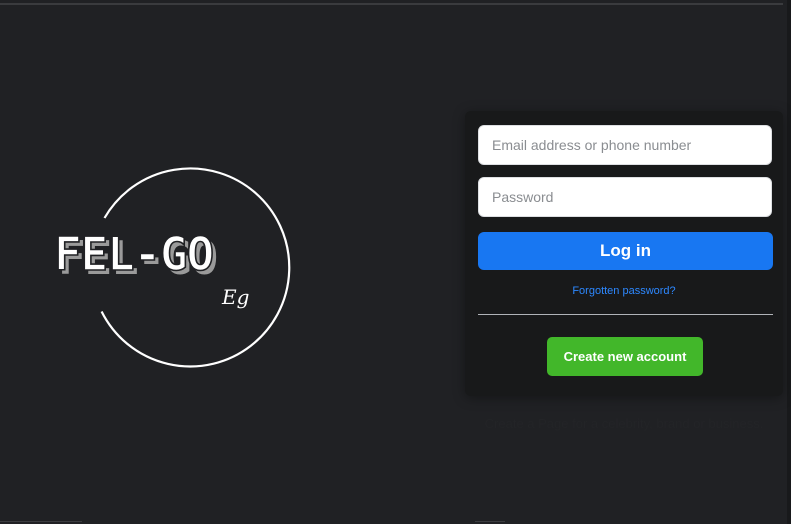  What do you see at coordinates (625, 314) in the screenshot?
I see `form-divider` at bounding box center [625, 314].